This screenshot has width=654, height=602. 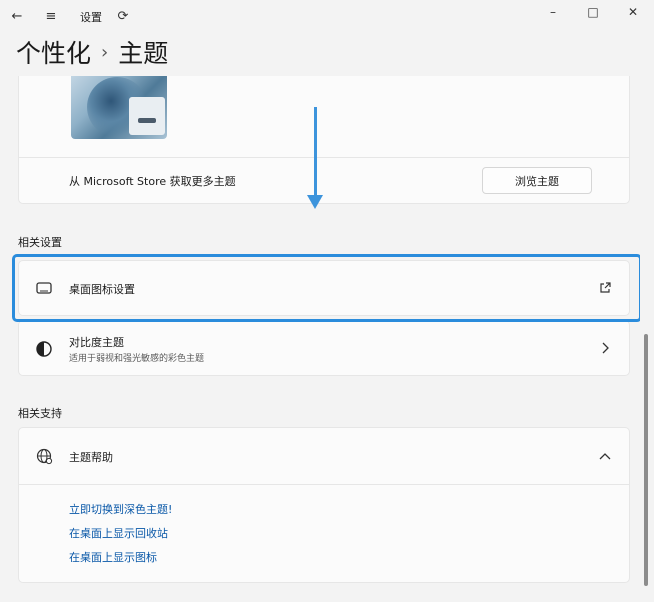 What do you see at coordinates (324, 288) in the screenshot?
I see `desktop-icon-settings-row: 桌面图标设置` at bounding box center [324, 288].